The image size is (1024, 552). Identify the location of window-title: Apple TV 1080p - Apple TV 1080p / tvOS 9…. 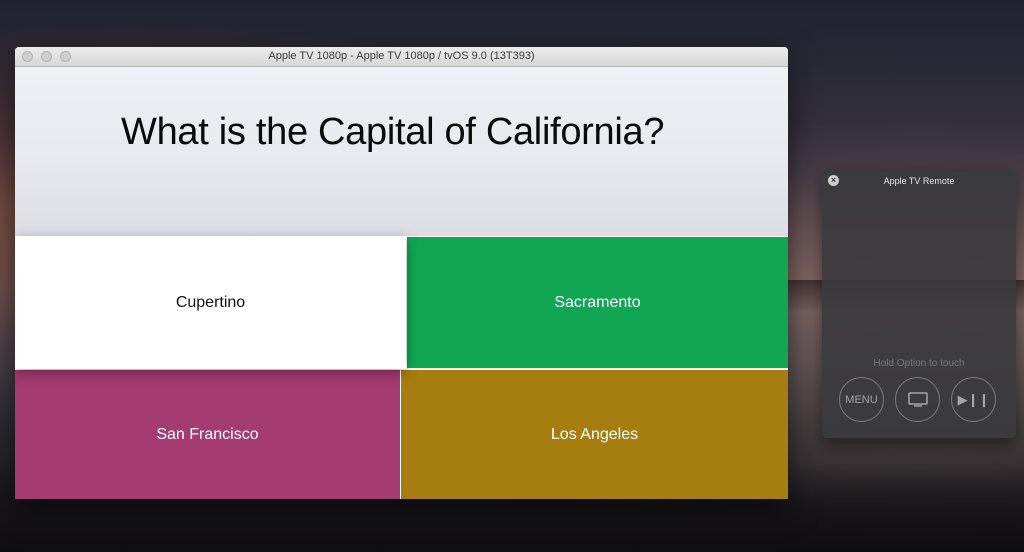
(401, 56).